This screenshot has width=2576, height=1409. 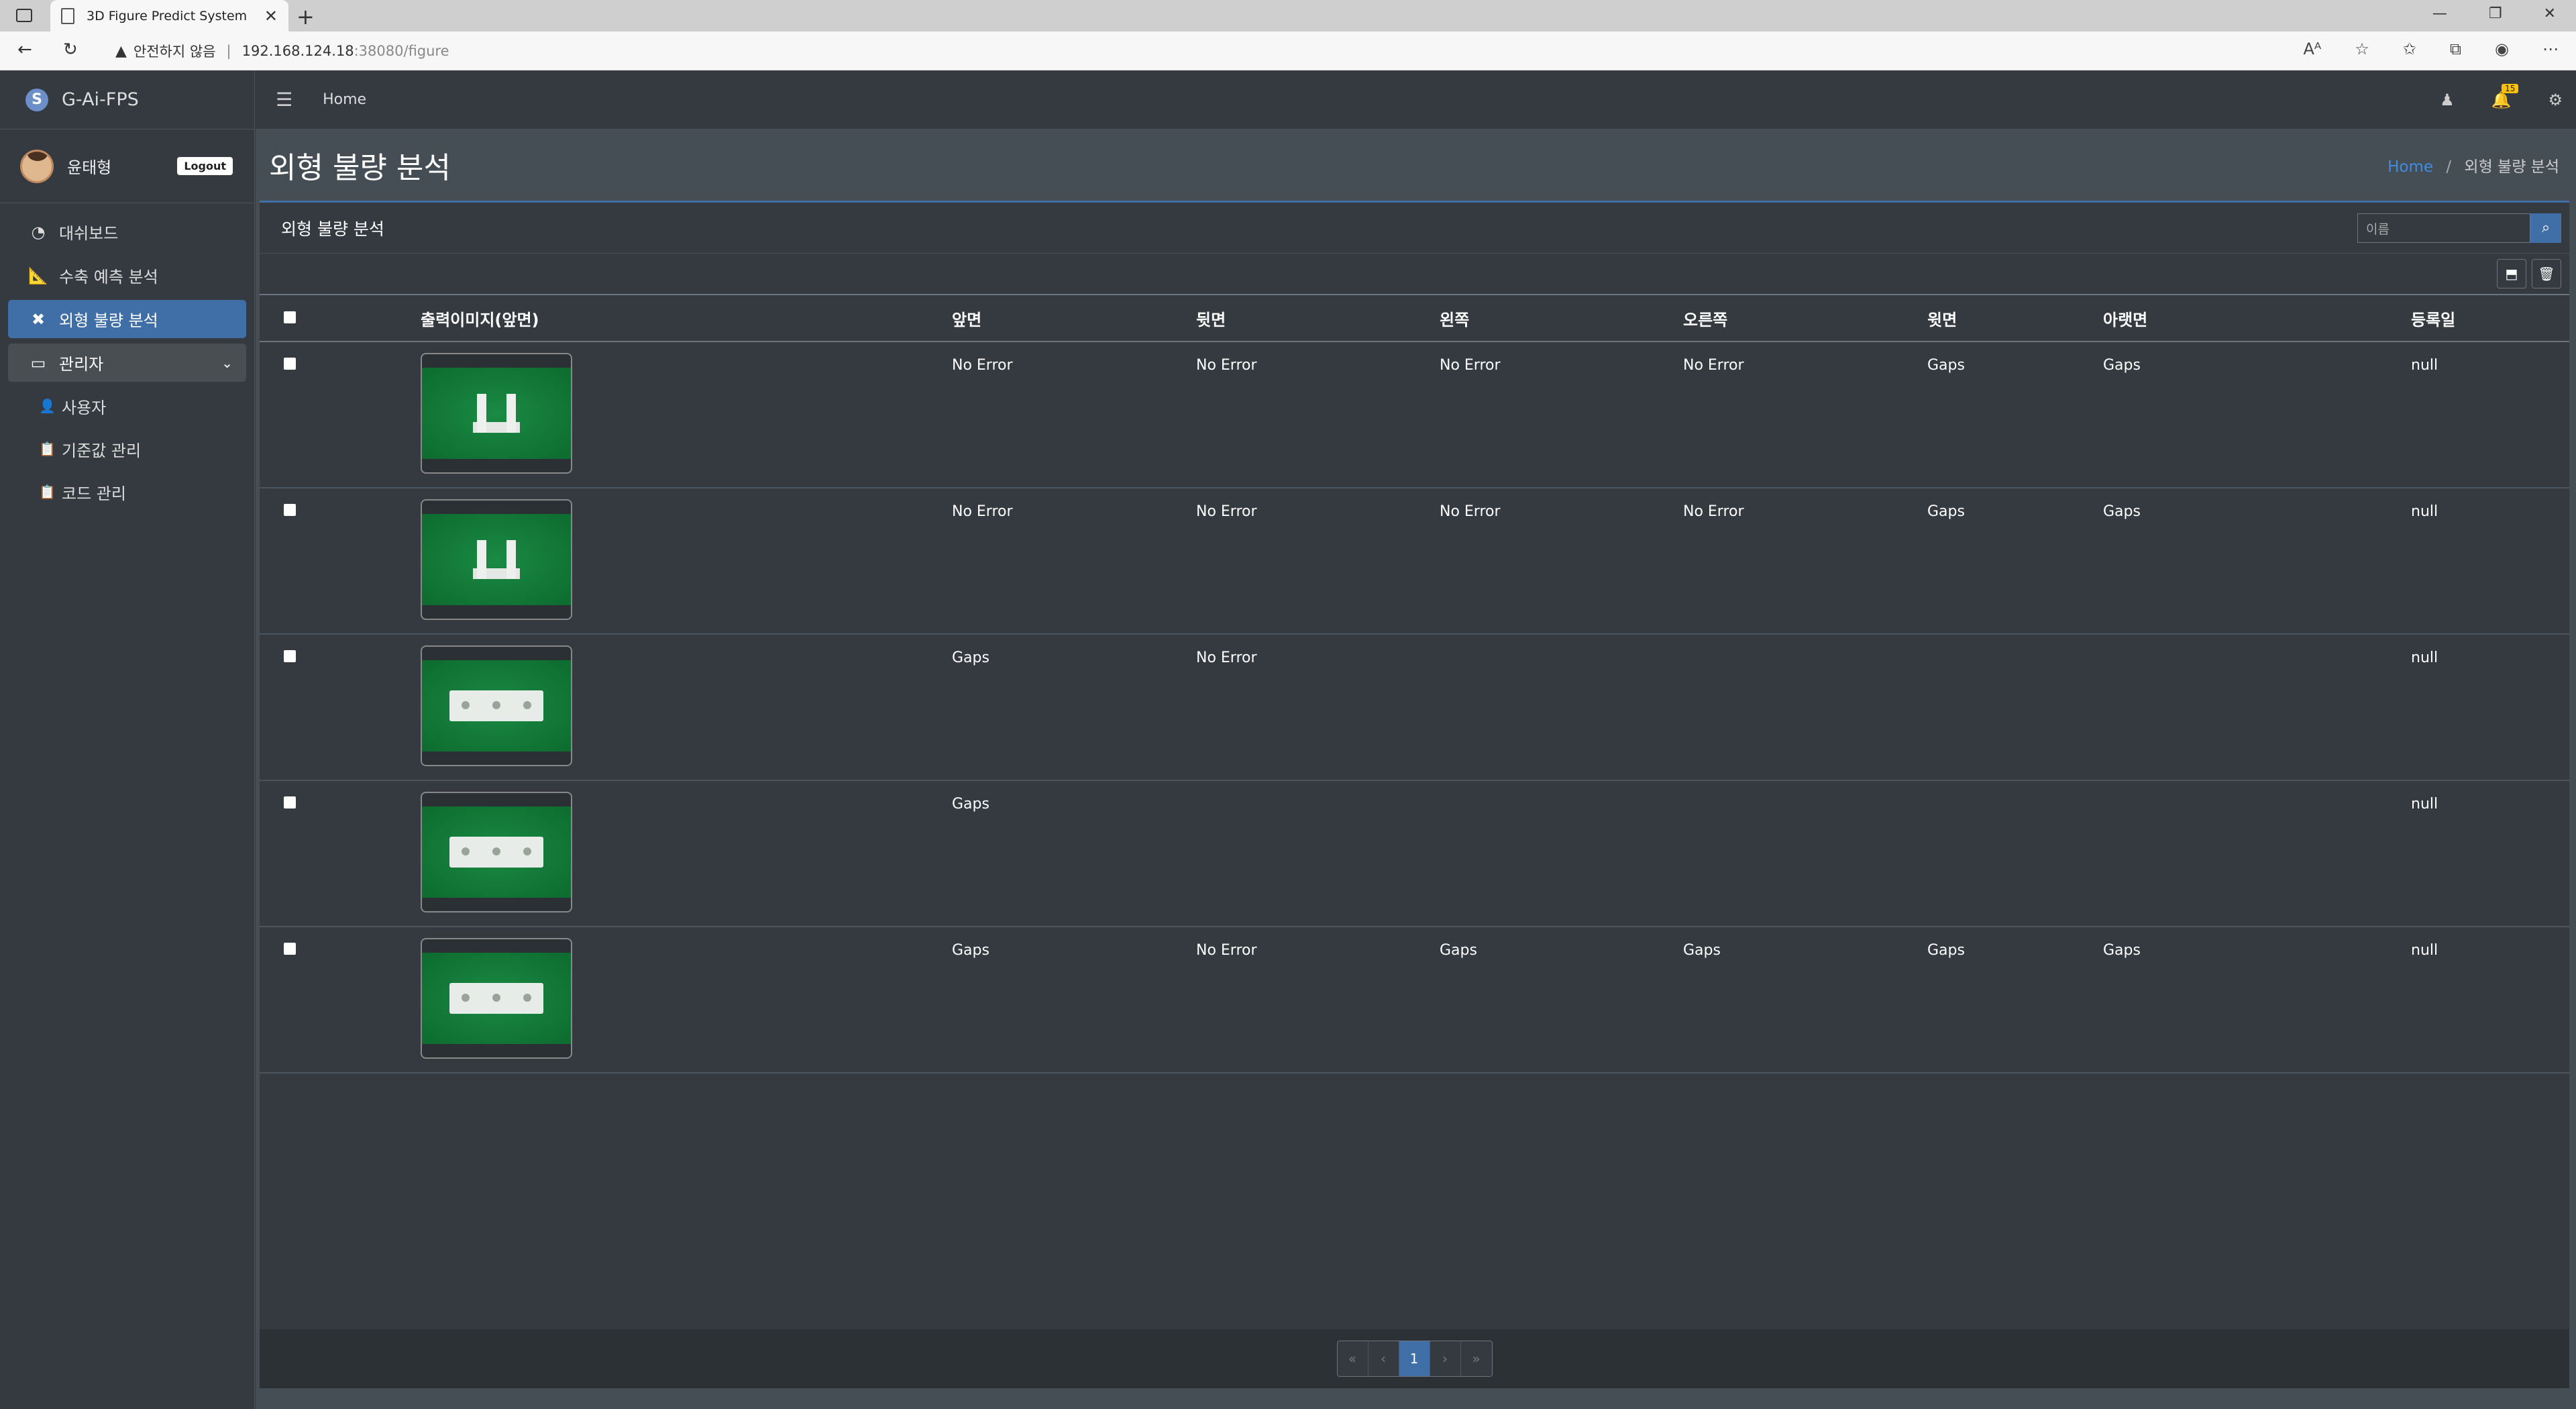 I want to click on refresh-icon: ↻, so click(x=70, y=50).